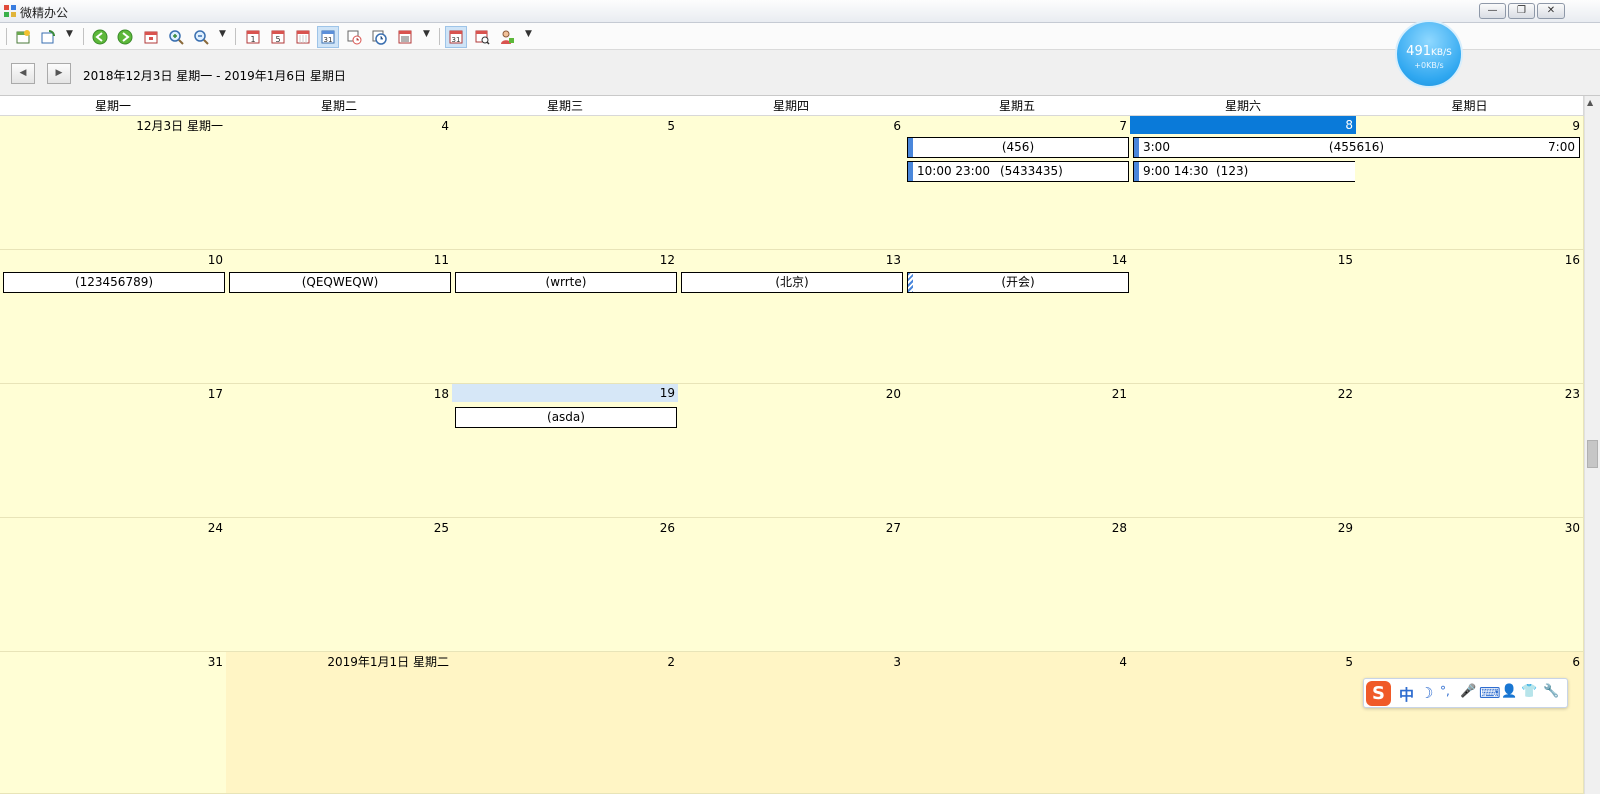 Image resolution: width=1600 pixels, height=794 pixels. Describe the element at coordinates (1468, 691) in the screenshot. I see `microphone-icon: 🎤` at that location.